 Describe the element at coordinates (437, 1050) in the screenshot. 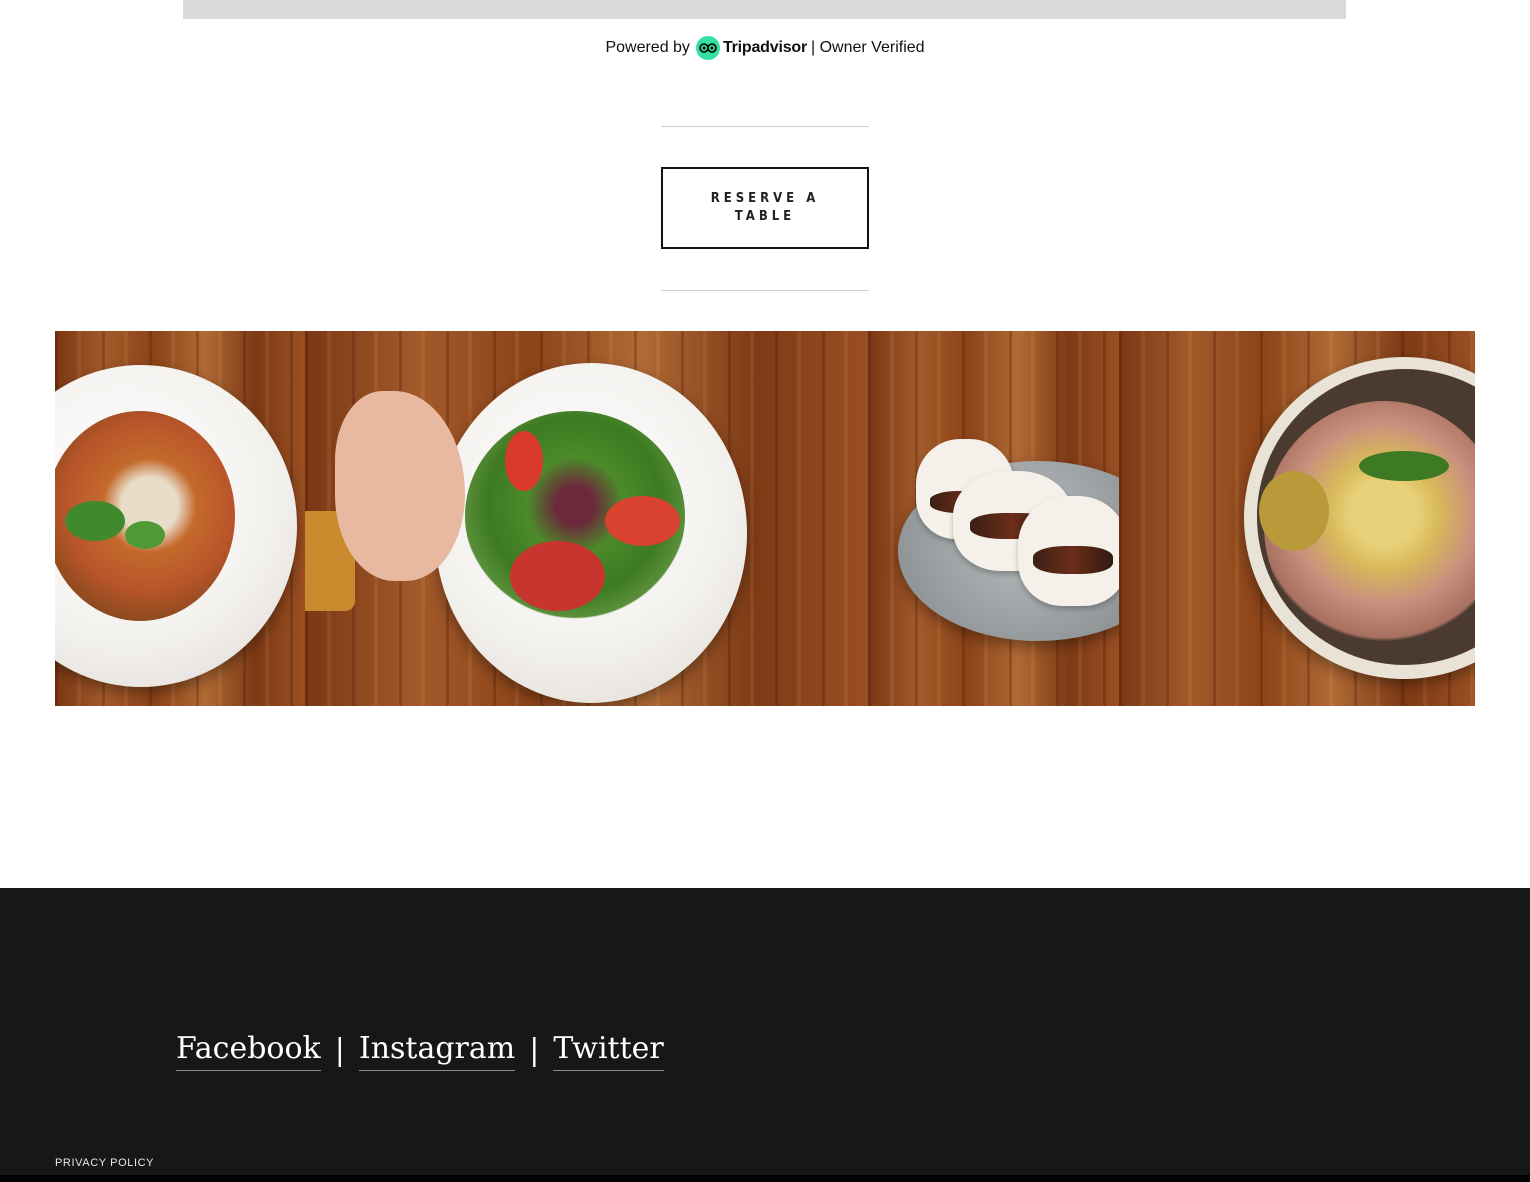

I see `instagram-link: Instagram` at that location.